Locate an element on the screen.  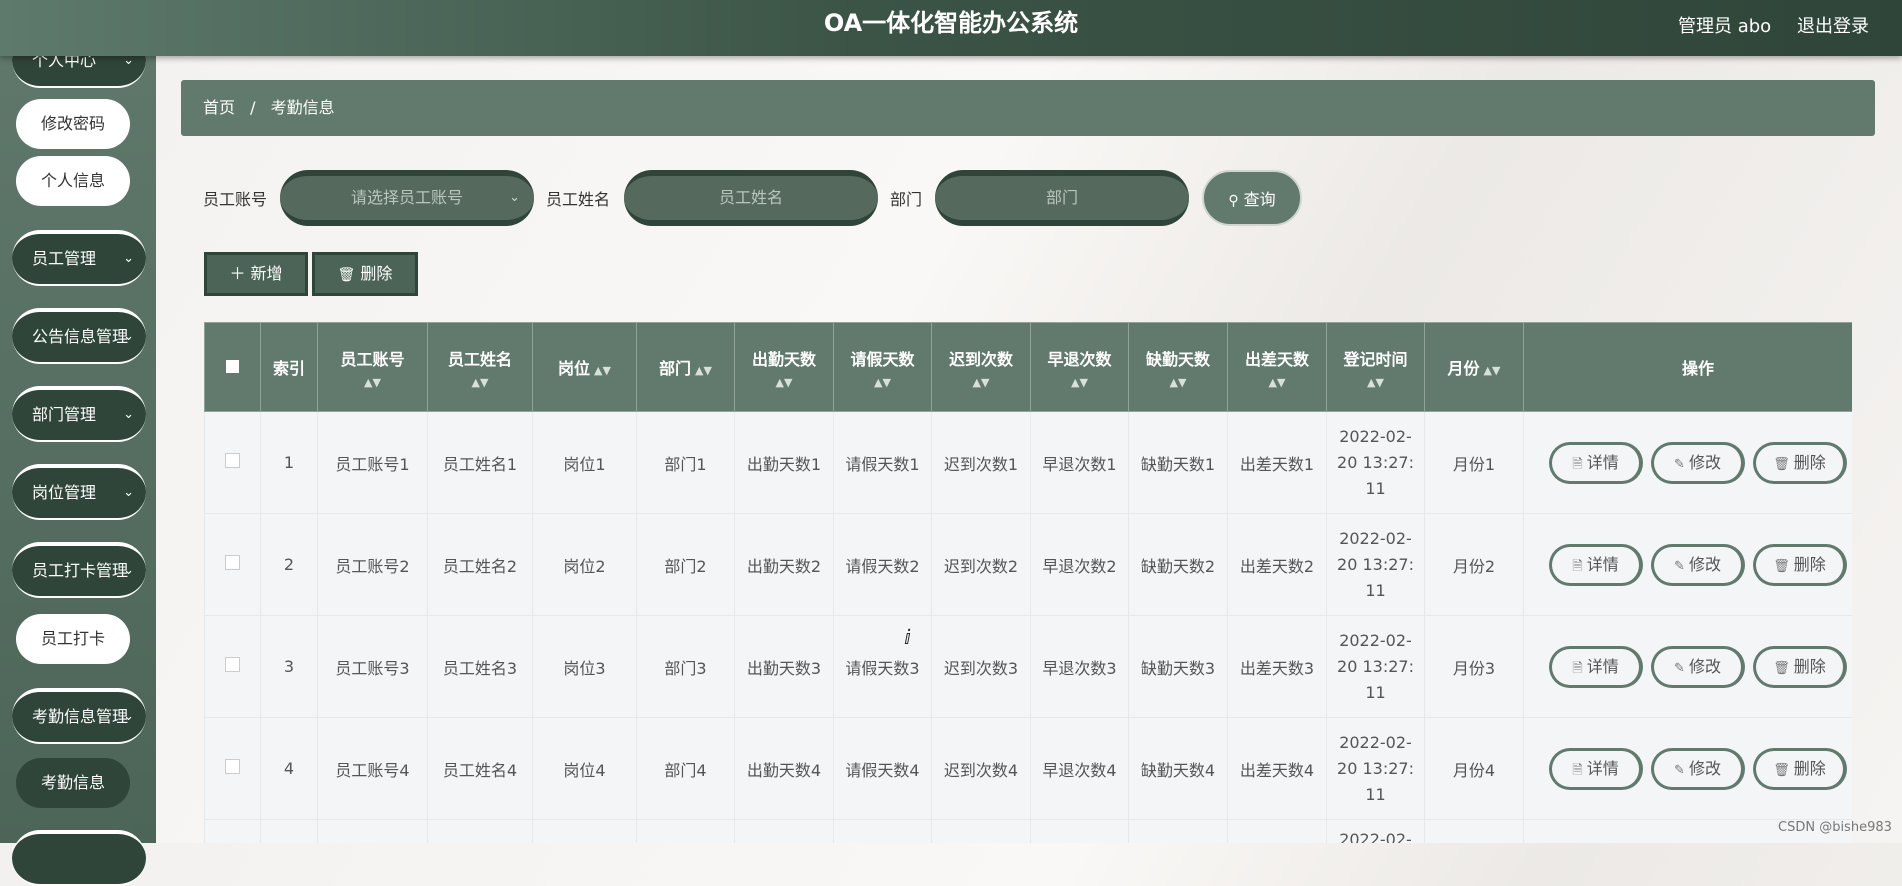
sidebar-item-employee-management: 员工管理 ⌄ is located at coordinates (79, 258).